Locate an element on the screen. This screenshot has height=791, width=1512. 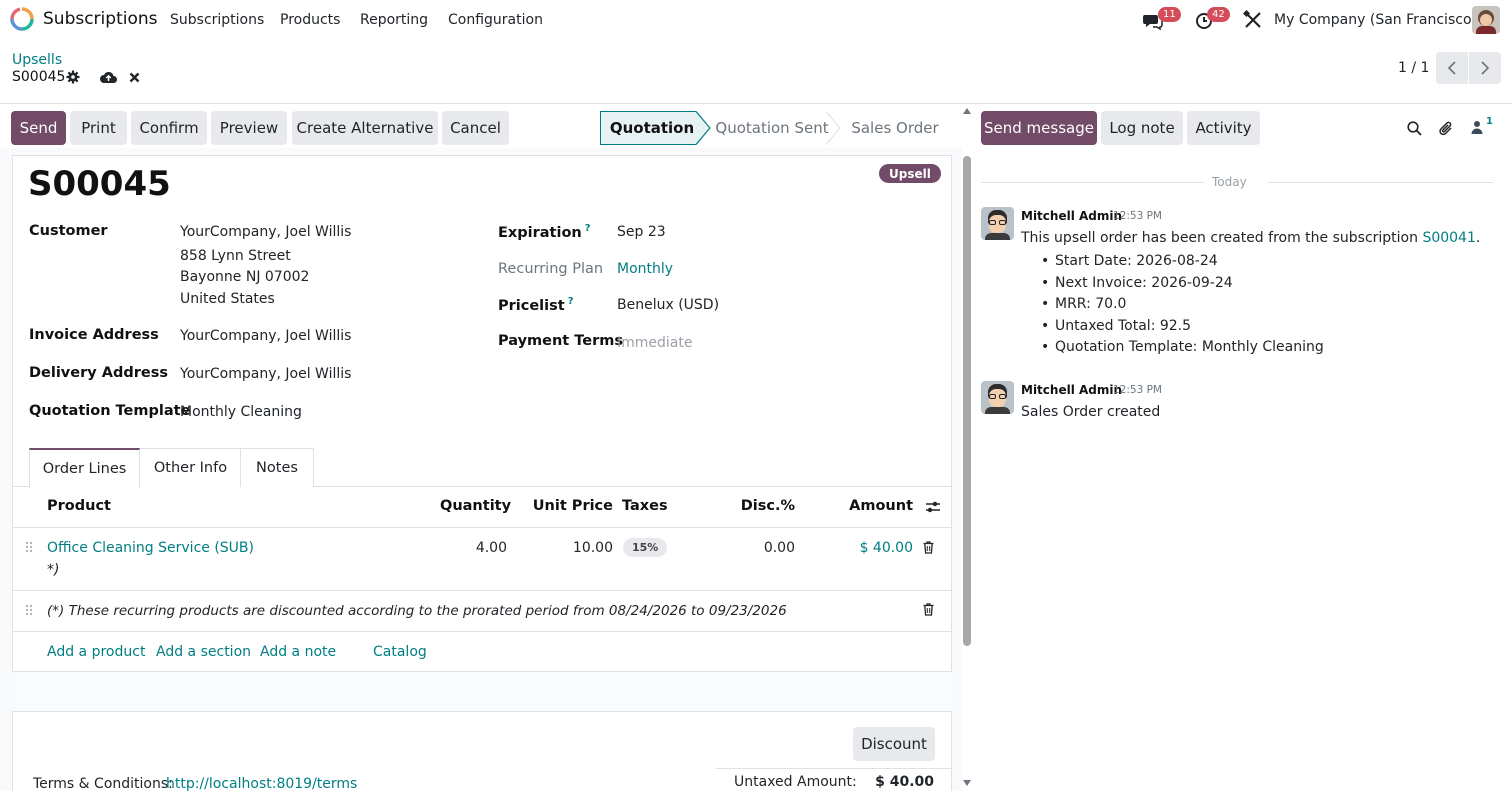
column-settings-icon is located at coordinates (933, 507).